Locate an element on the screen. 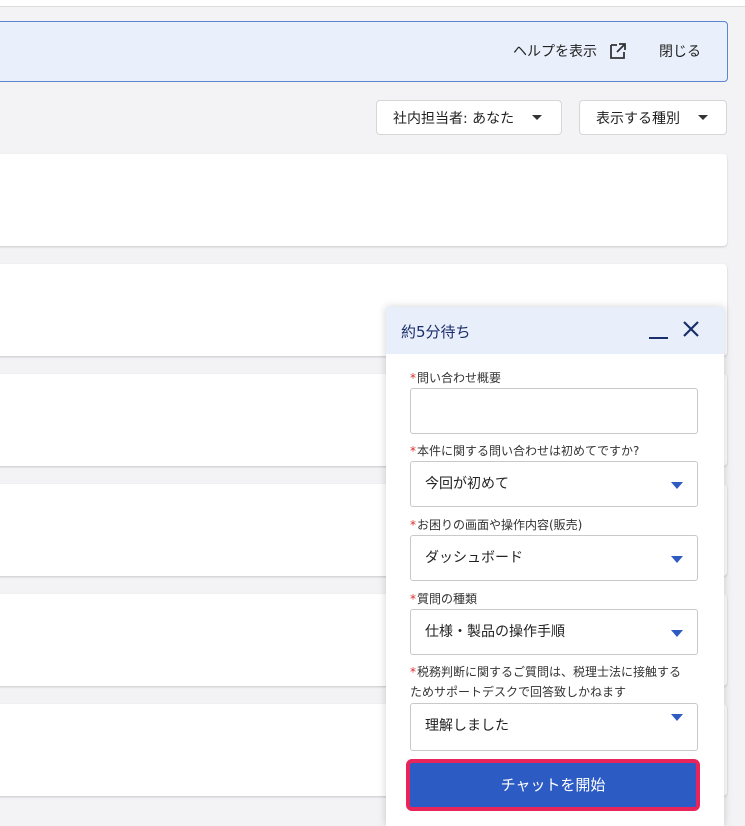  field-label-summary: *問い合わせ概要 is located at coordinates (456, 378).